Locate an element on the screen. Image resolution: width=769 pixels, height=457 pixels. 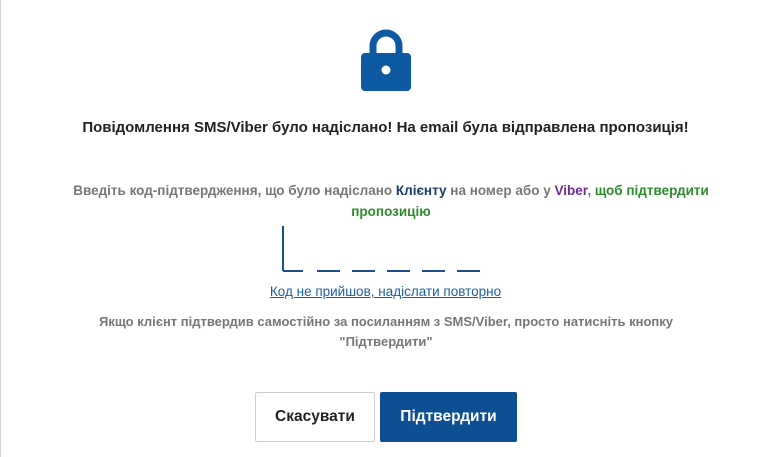
instruction-part2: на номер або у is located at coordinates (500, 190).